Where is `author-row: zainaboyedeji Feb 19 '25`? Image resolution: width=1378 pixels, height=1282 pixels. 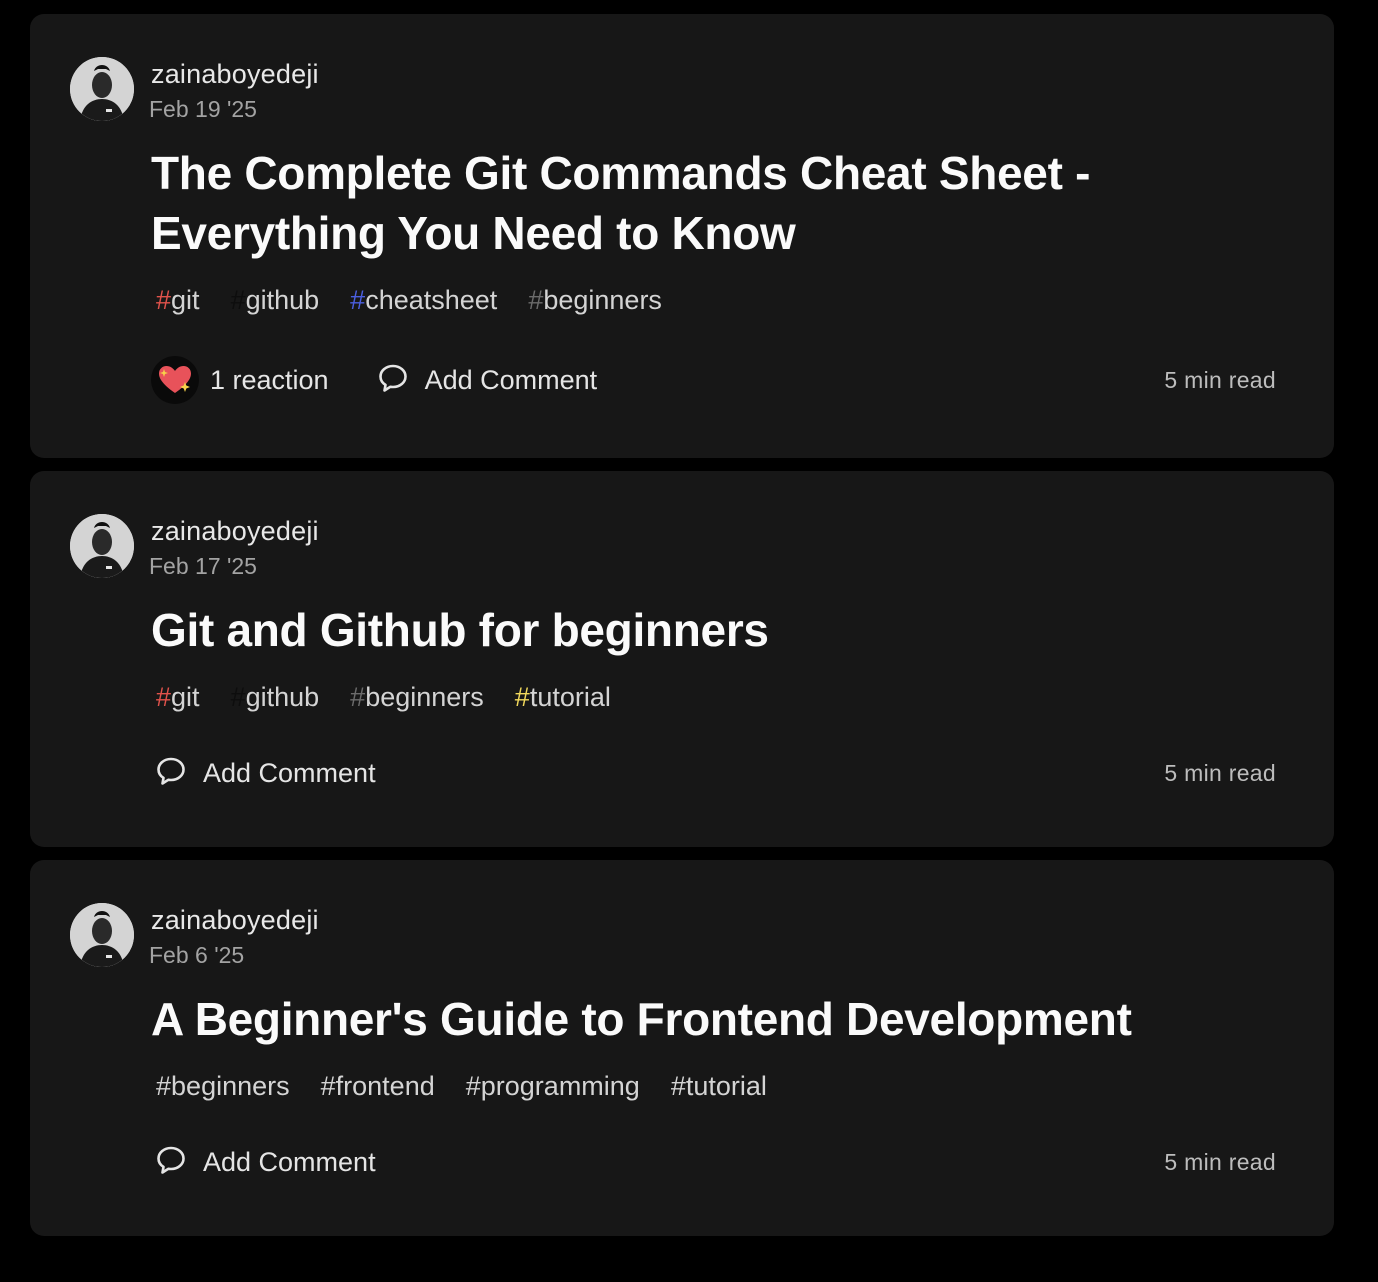 author-row: zainaboyedeji Feb 19 '25 is located at coordinates (194, 90).